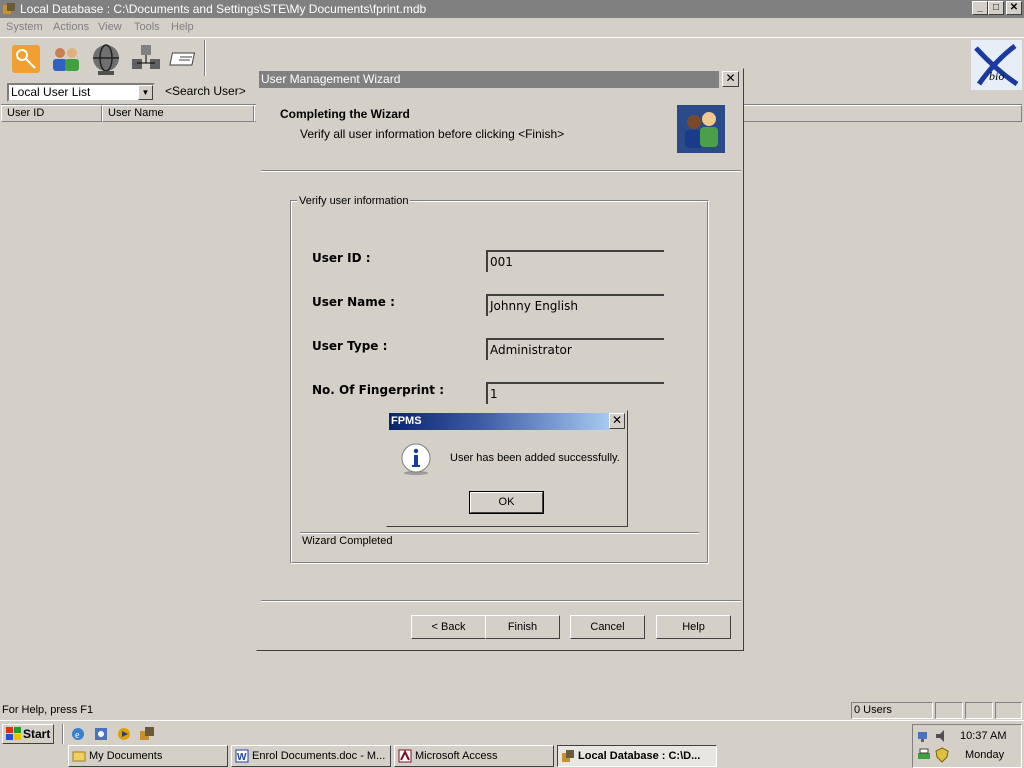 This screenshot has height=768, width=1024. What do you see at coordinates (182, 27) in the screenshot?
I see `menu-help: Help` at bounding box center [182, 27].